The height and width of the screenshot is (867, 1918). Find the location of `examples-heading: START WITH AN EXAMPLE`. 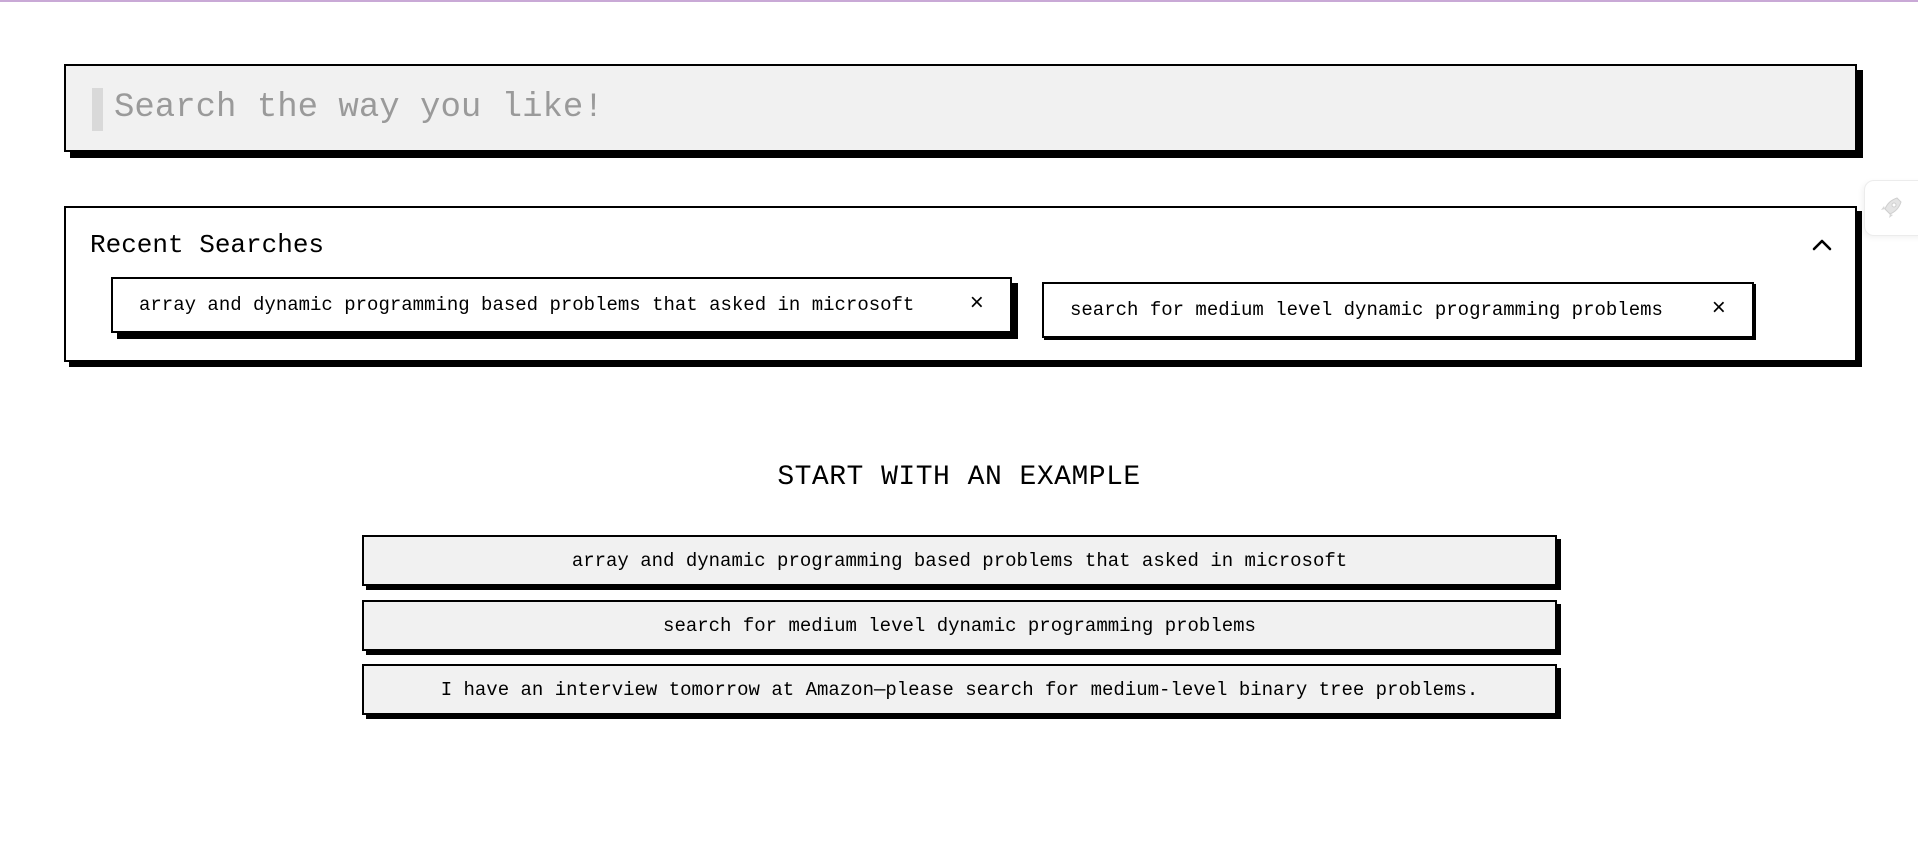

examples-heading: START WITH AN EXAMPLE is located at coordinates (959, 477).